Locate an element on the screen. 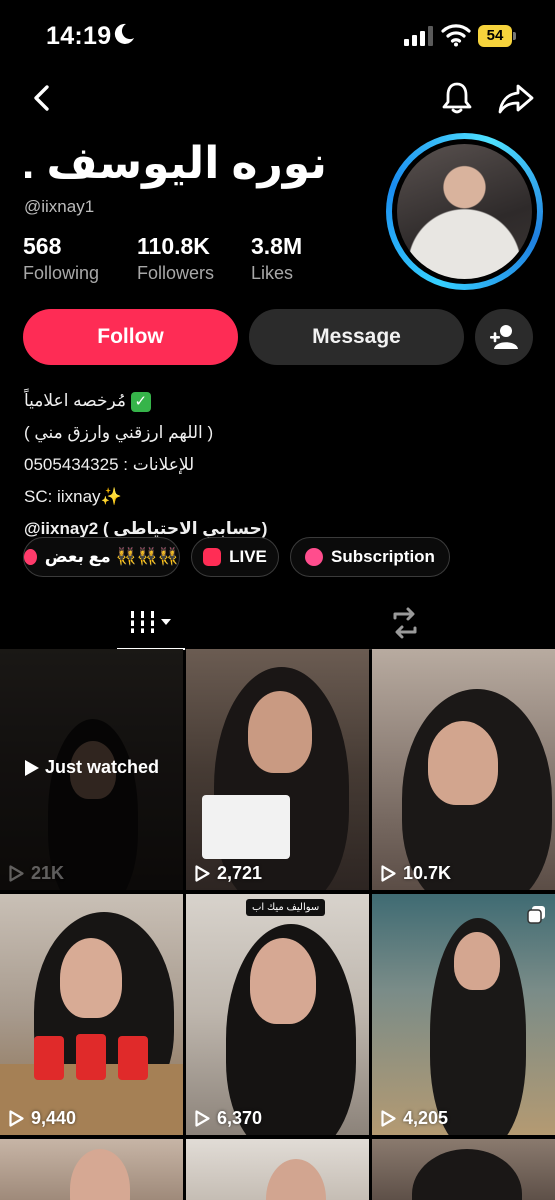 The width and height of the screenshot is (555, 1200). stat-value: 3.8M is located at coordinates (277, 246).